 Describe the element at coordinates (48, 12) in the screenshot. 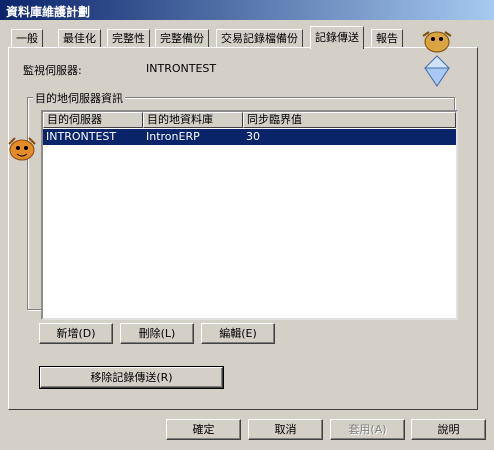

I see `window-title: 資料庫維護計劃` at that location.